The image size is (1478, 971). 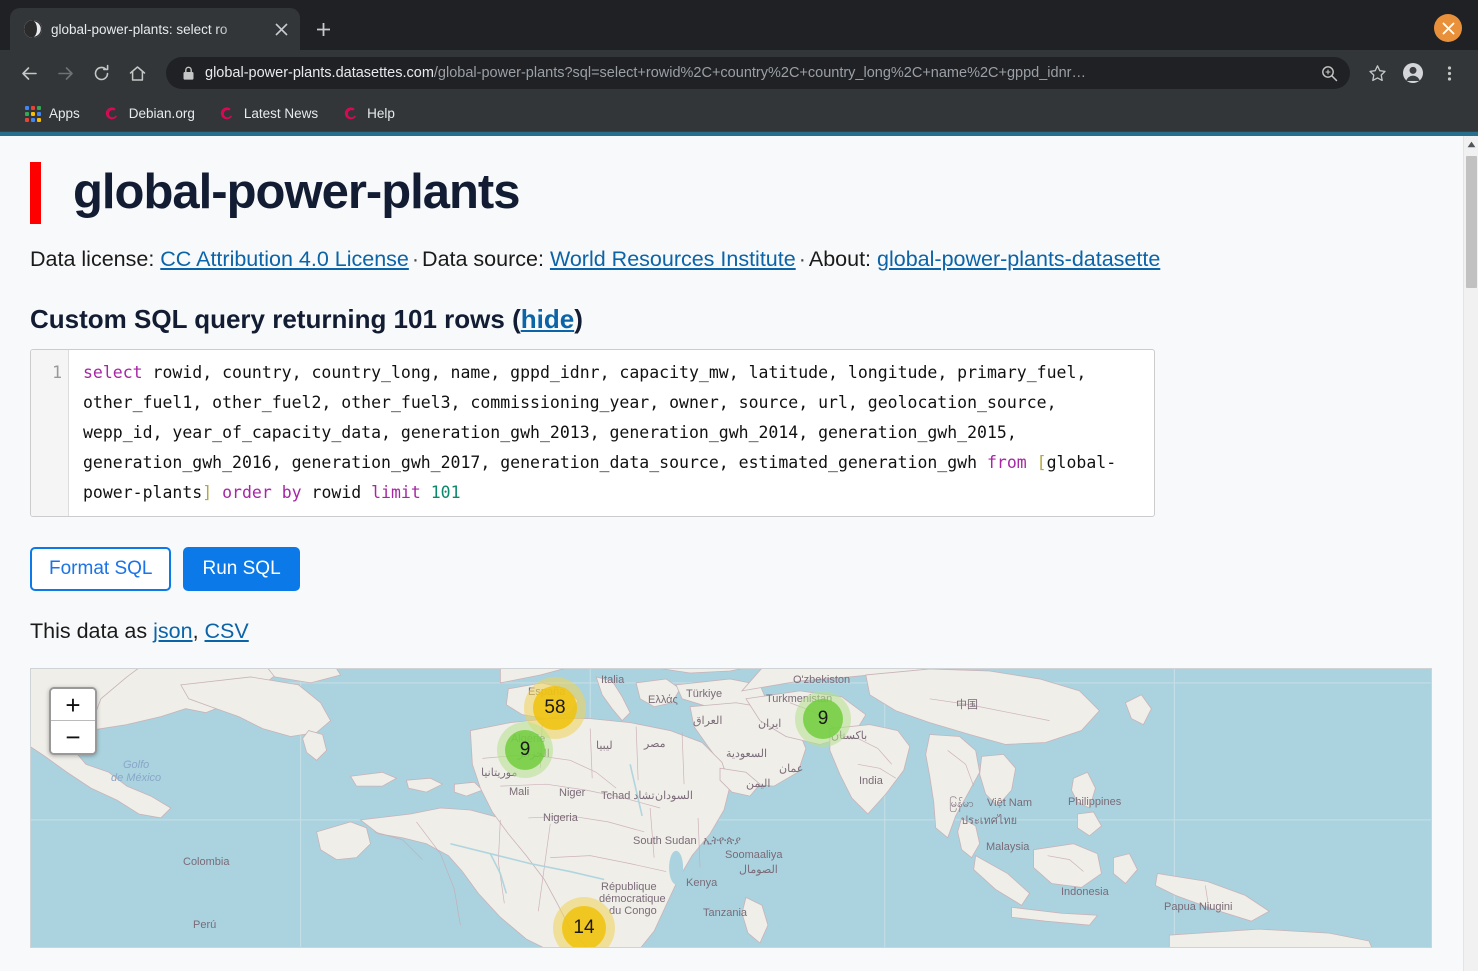 What do you see at coordinates (1041, 463) in the screenshot?
I see `sql-token: [` at bounding box center [1041, 463].